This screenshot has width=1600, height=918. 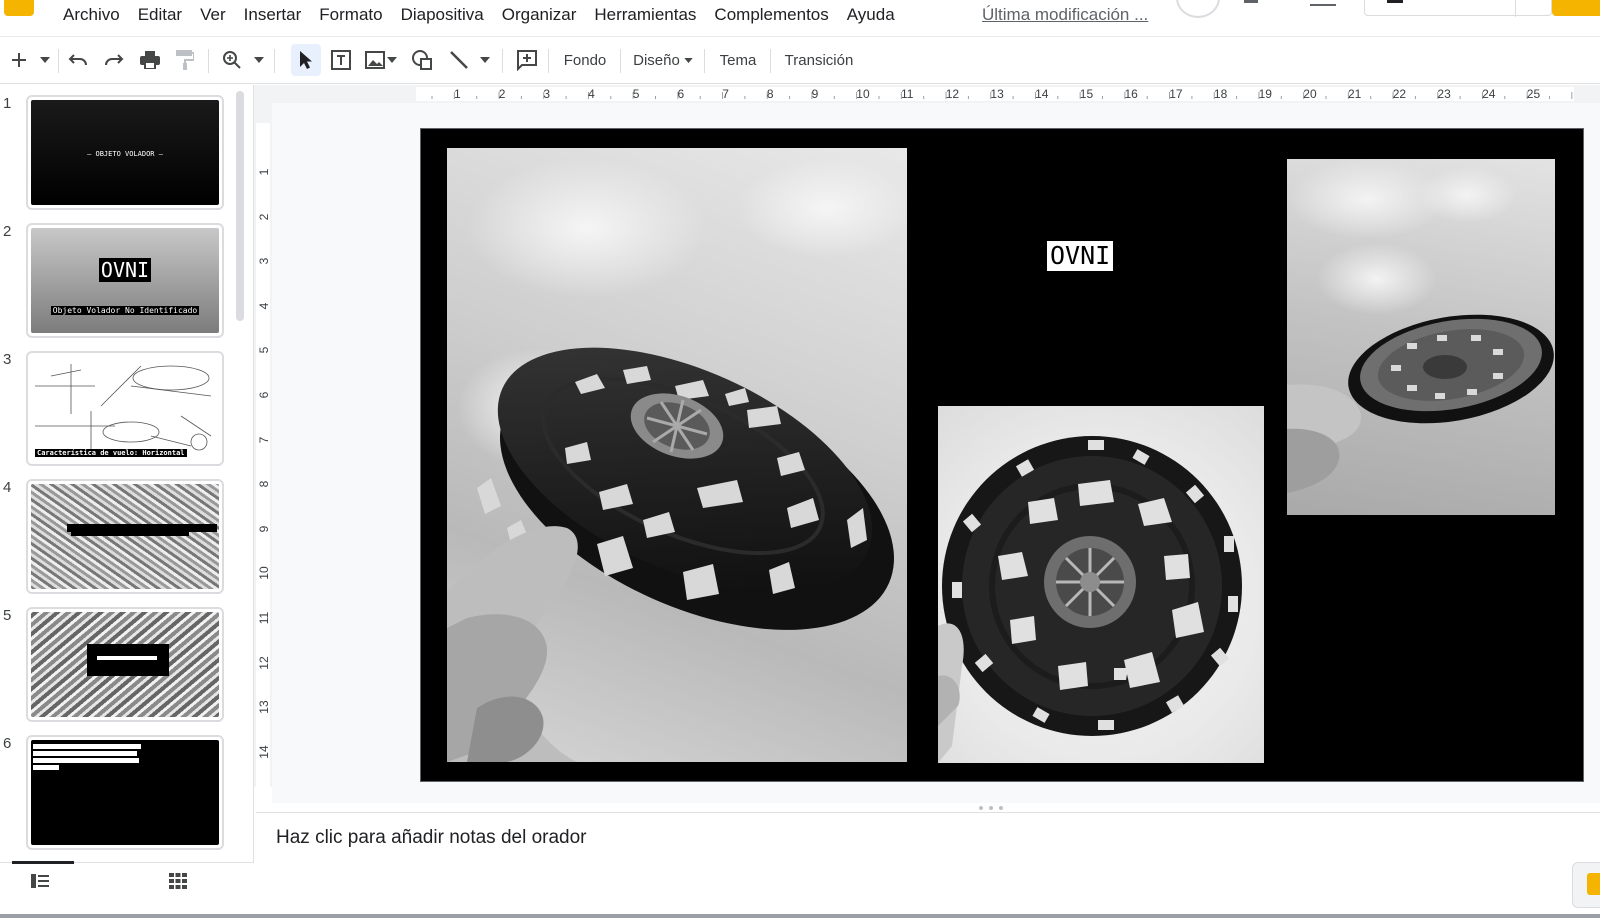 I want to click on menu-organizar: Organizar, so click(x=539, y=15).